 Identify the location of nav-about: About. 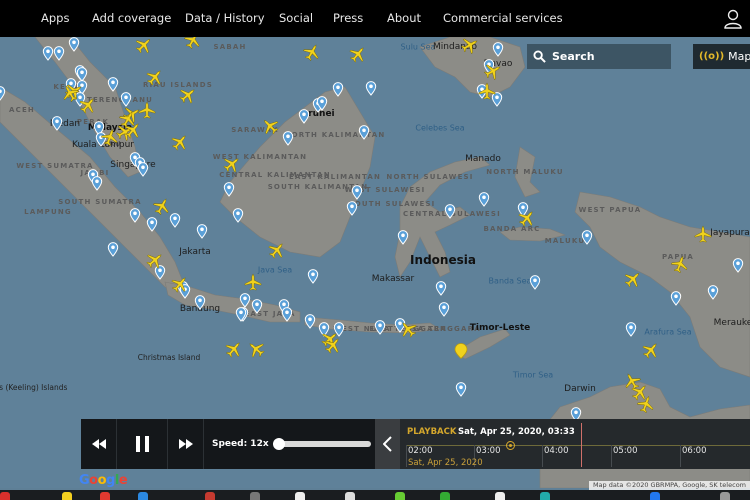
(404, 18).